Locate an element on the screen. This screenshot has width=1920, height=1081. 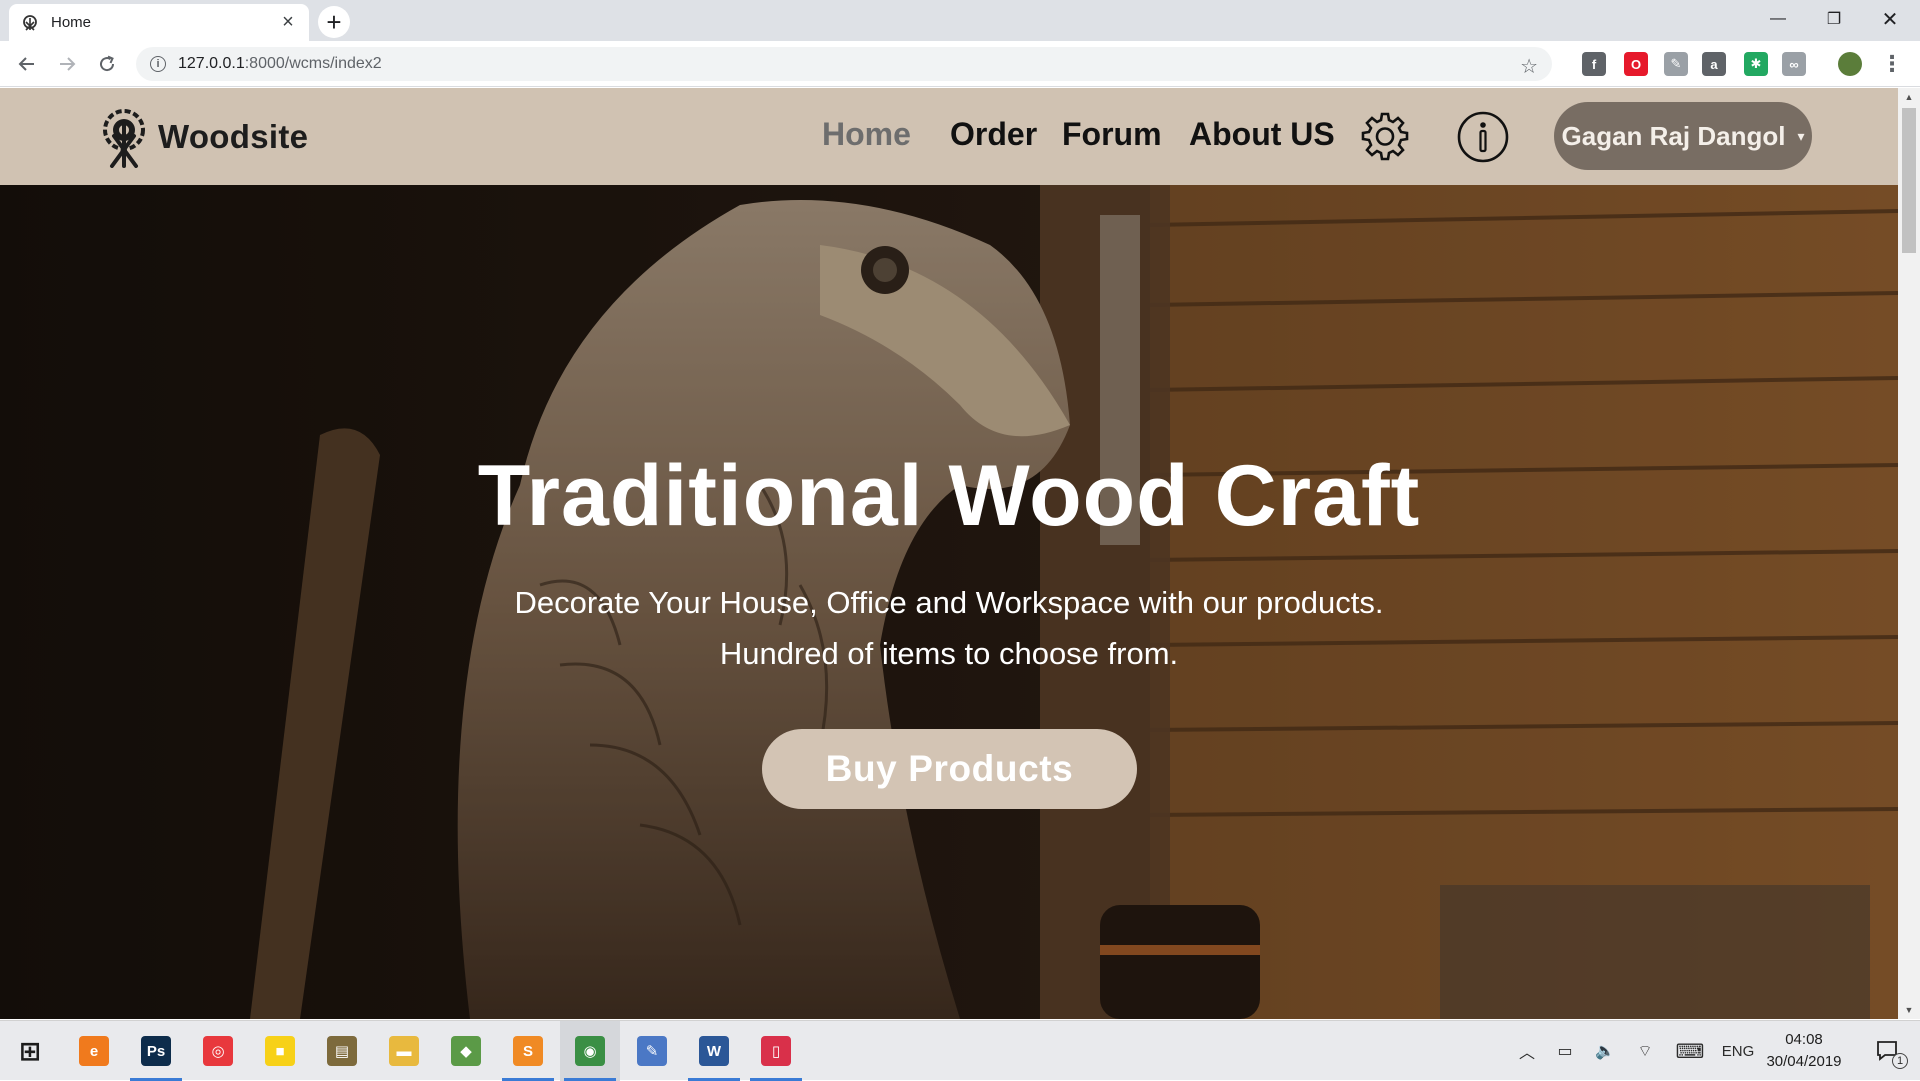
phone-icon: ▯ is located at coordinates (776, 1051).